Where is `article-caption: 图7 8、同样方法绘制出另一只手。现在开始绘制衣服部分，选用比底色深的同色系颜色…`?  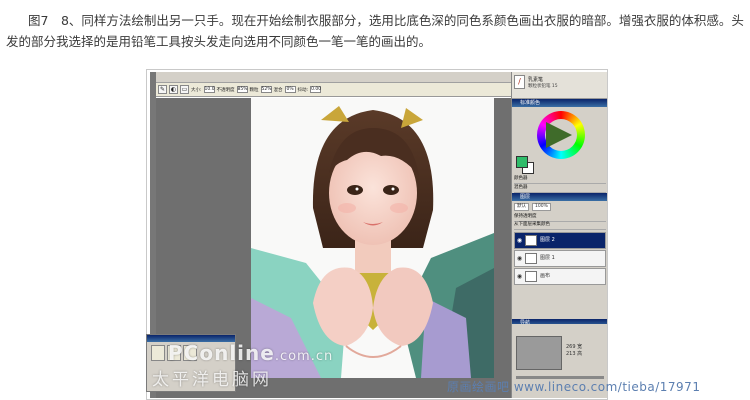
article-caption: 图7 8、同样方法绘制出另一只手。现在开始绘制衣服部分，选用比底色深的同色系颜色… is located at coordinates (375, 31).